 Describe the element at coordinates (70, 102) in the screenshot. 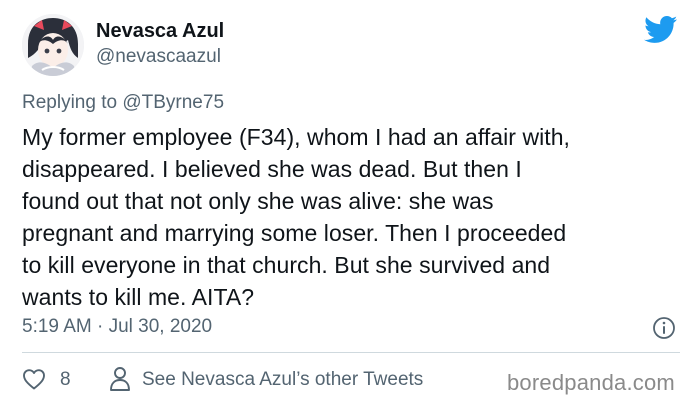

I see `replying-prefix: Replying to` at that location.